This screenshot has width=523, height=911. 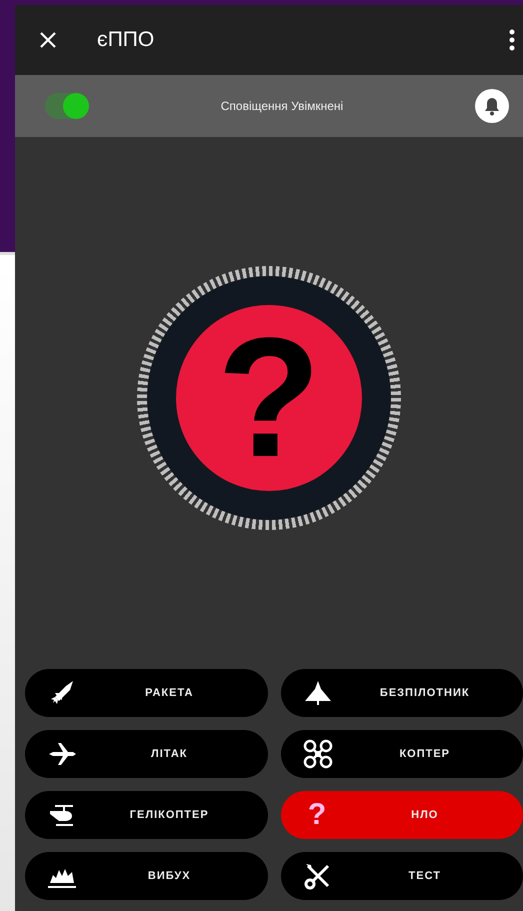 What do you see at coordinates (146, 754) in the screenshot?
I see `alert-type-button: ЛІТАК` at bounding box center [146, 754].